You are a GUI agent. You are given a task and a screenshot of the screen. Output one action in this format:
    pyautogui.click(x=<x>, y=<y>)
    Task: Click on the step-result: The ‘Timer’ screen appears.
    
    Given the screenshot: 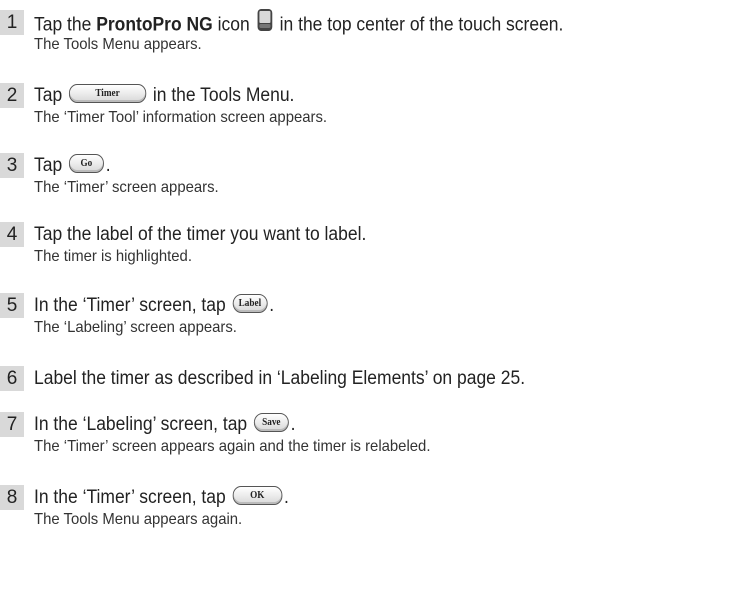 What is the action you would take?
    pyautogui.click(x=126, y=187)
    